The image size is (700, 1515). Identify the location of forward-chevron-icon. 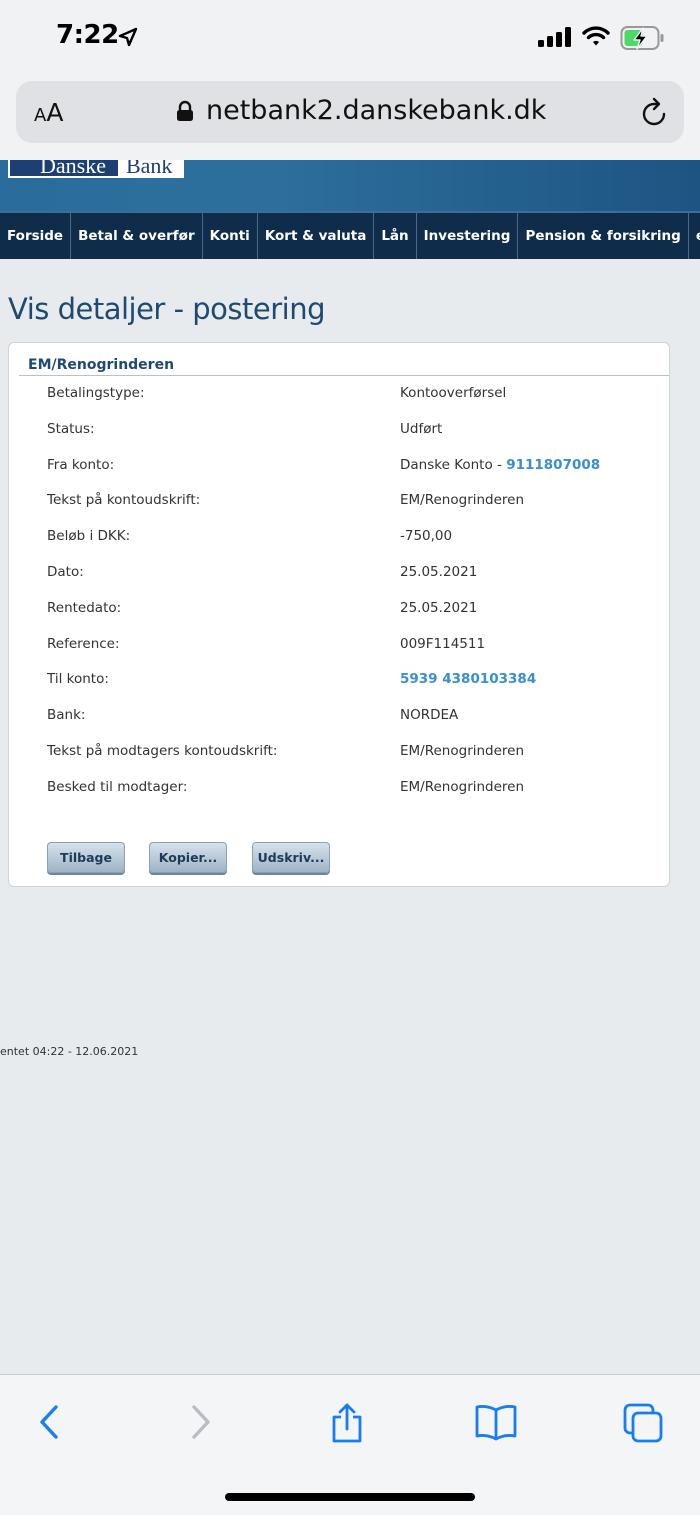
(201, 1422).